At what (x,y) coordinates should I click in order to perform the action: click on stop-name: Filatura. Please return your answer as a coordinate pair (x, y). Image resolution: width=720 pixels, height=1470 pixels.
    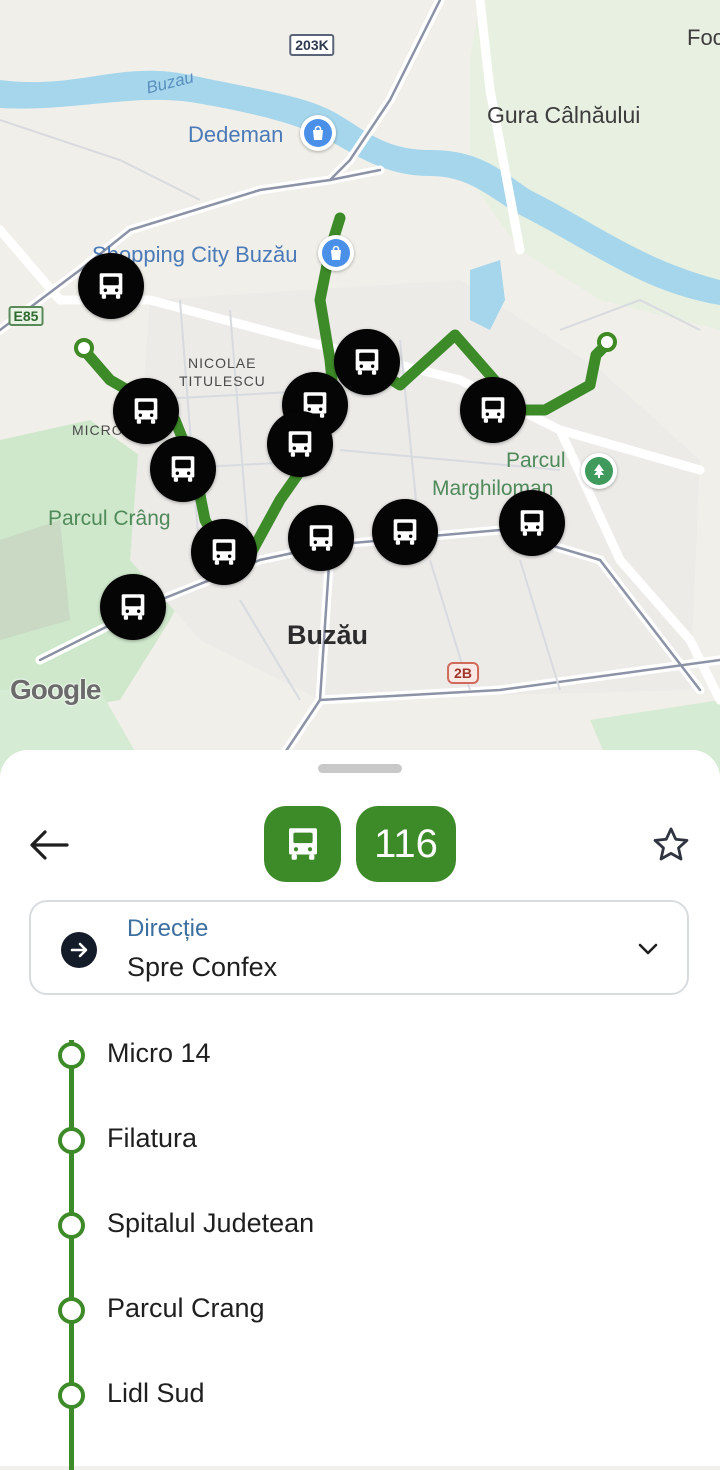
    Looking at the image, I should click on (152, 1138).